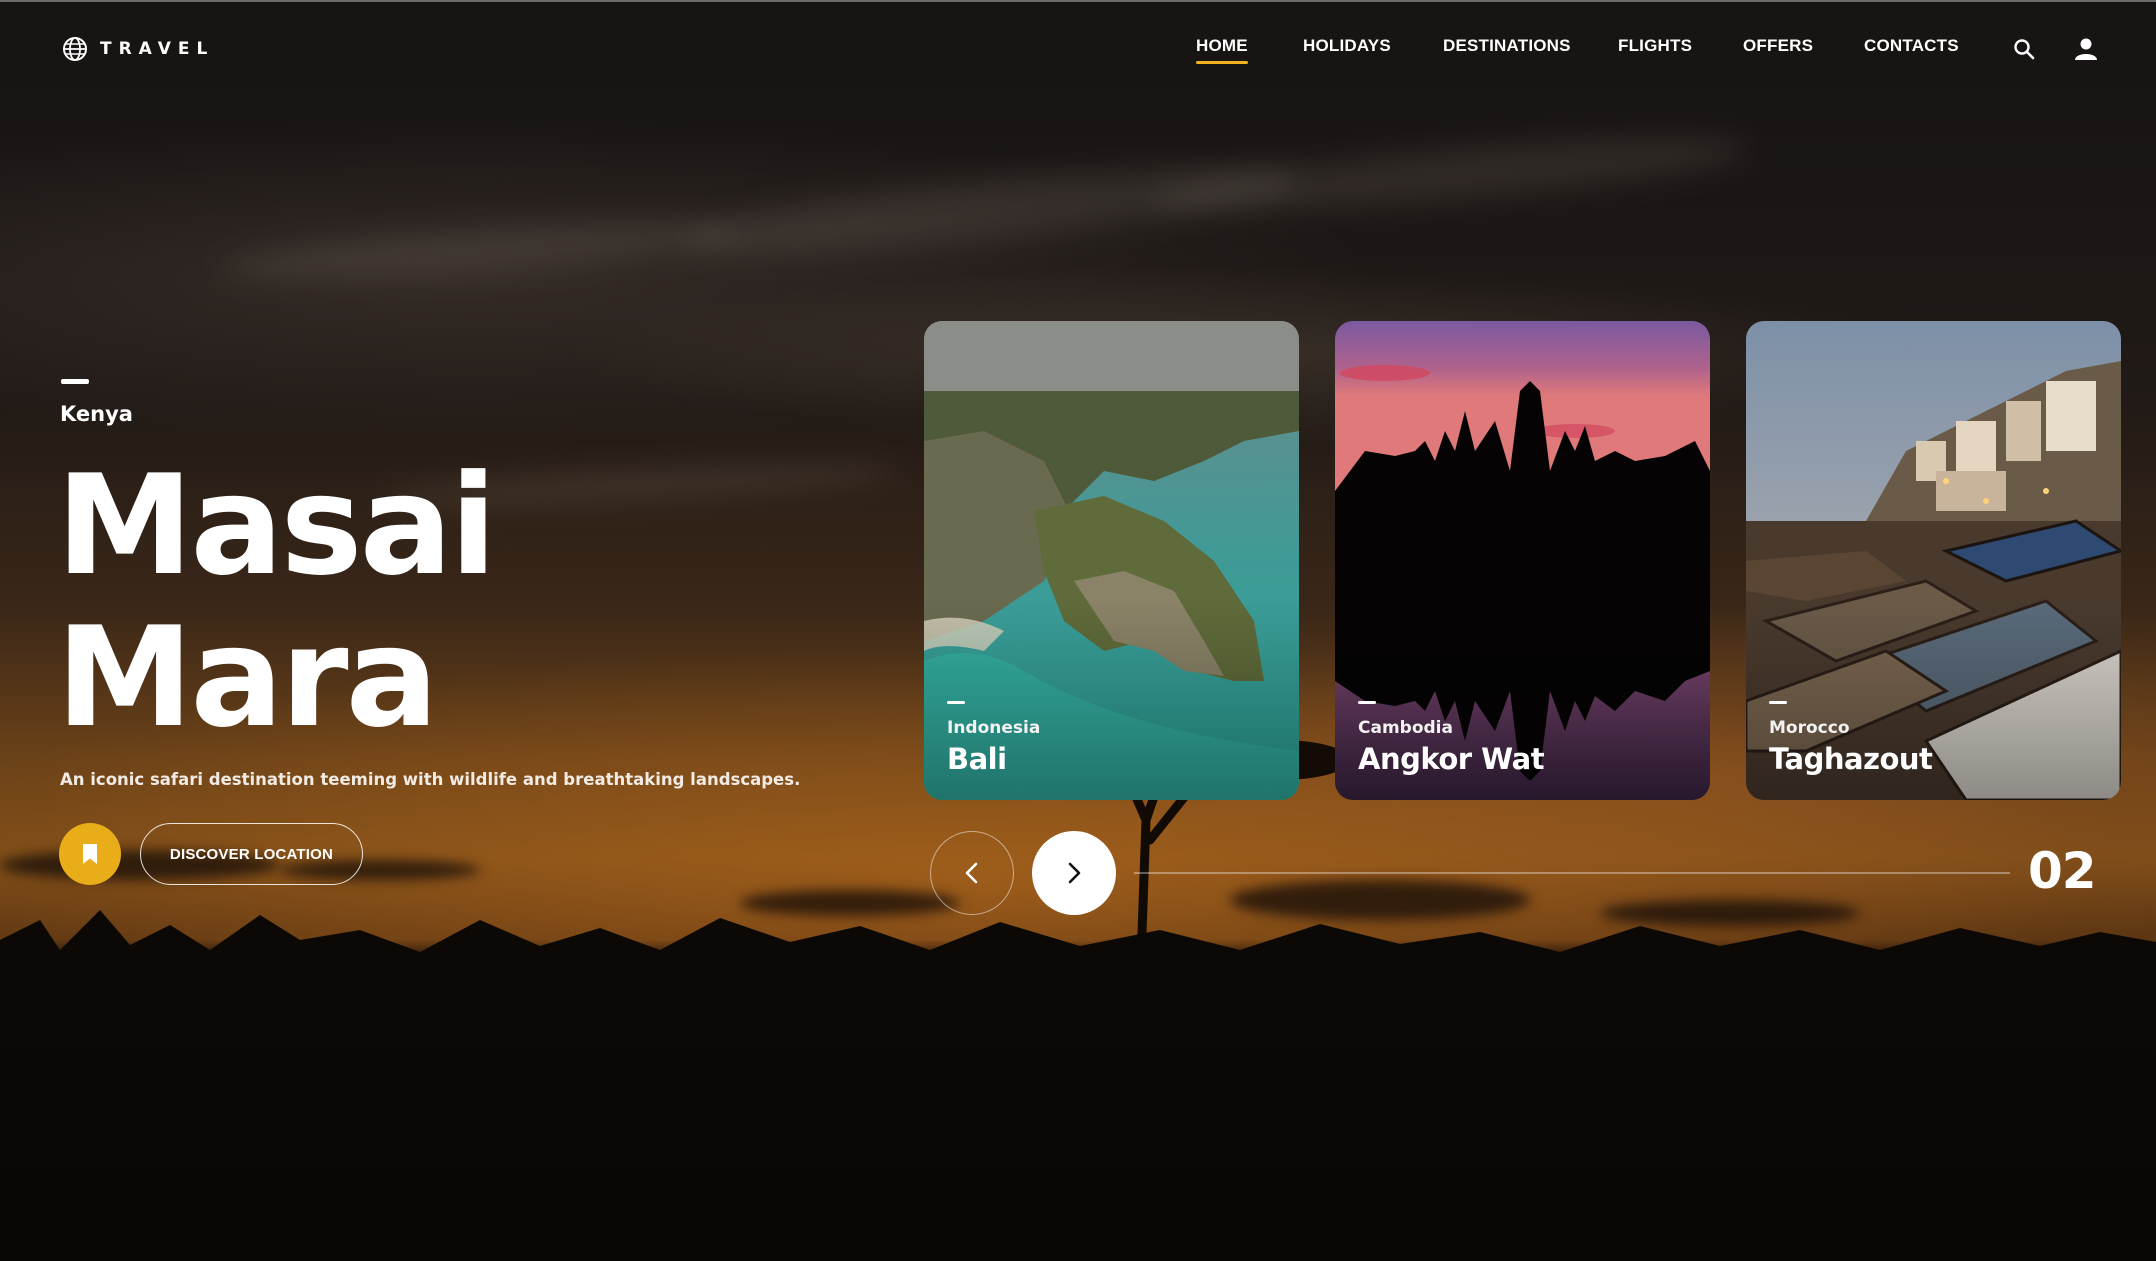 Image resolution: width=2156 pixels, height=1261 pixels. Describe the element at coordinates (1405, 728) in the screenshot. I see `card-country: Cambodia` at that location.